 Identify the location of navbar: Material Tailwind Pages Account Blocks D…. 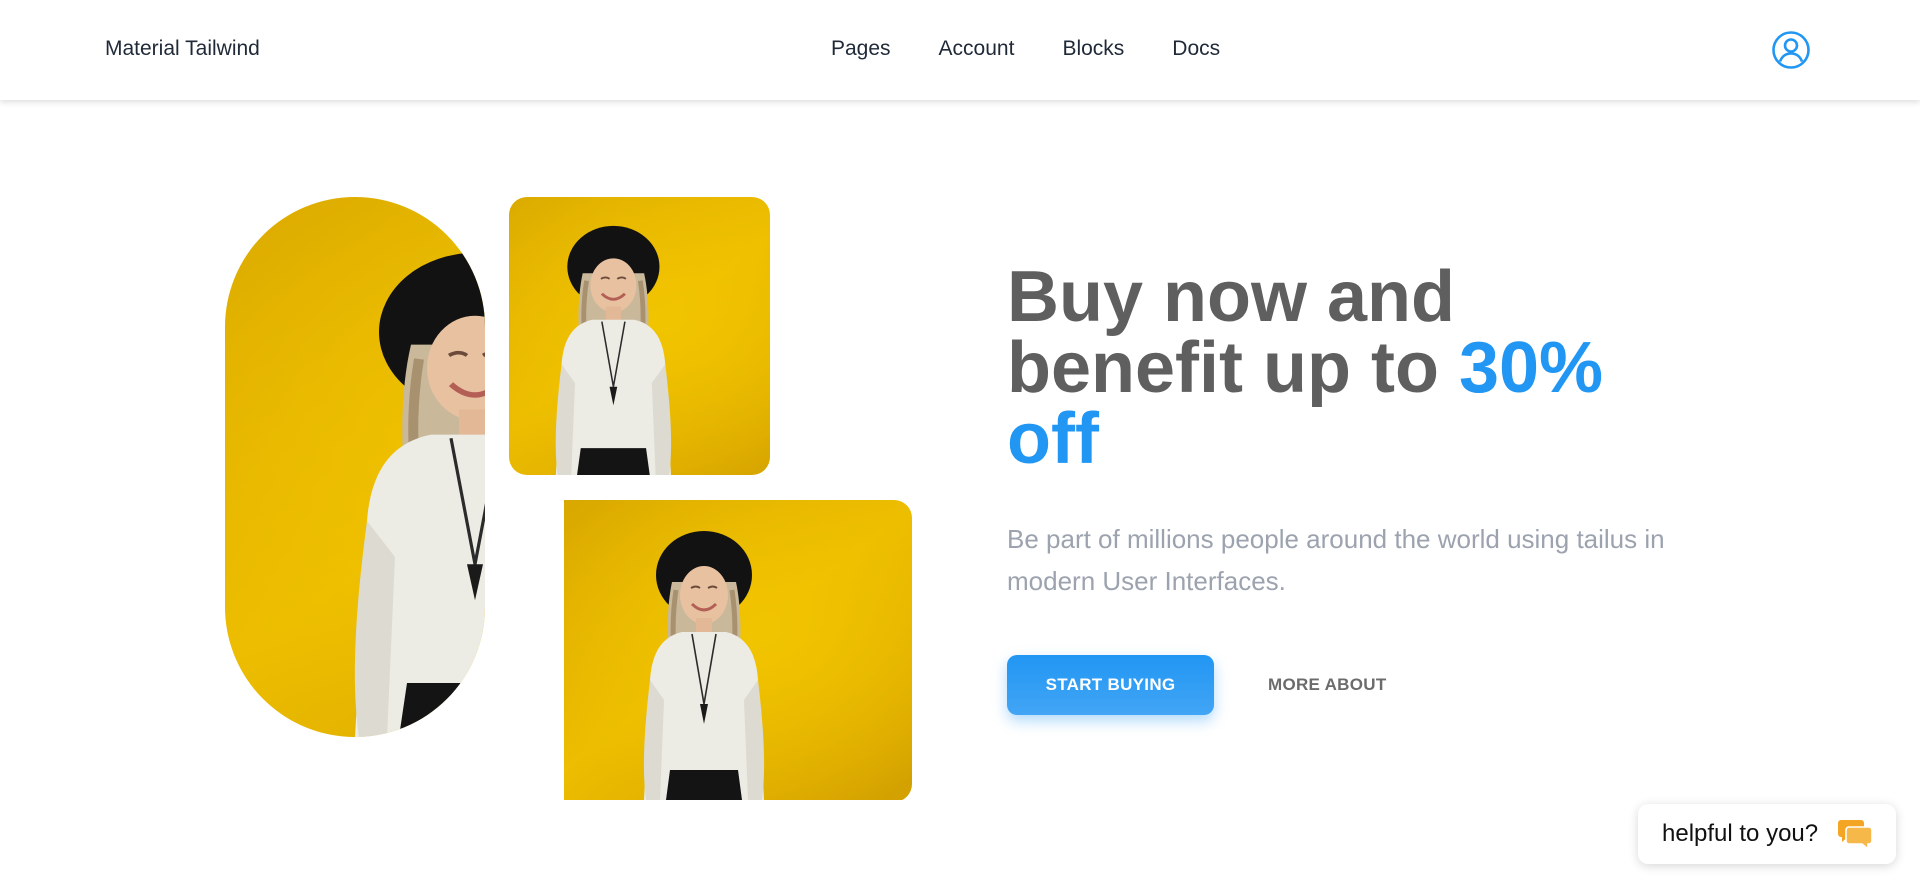
(960, 50).